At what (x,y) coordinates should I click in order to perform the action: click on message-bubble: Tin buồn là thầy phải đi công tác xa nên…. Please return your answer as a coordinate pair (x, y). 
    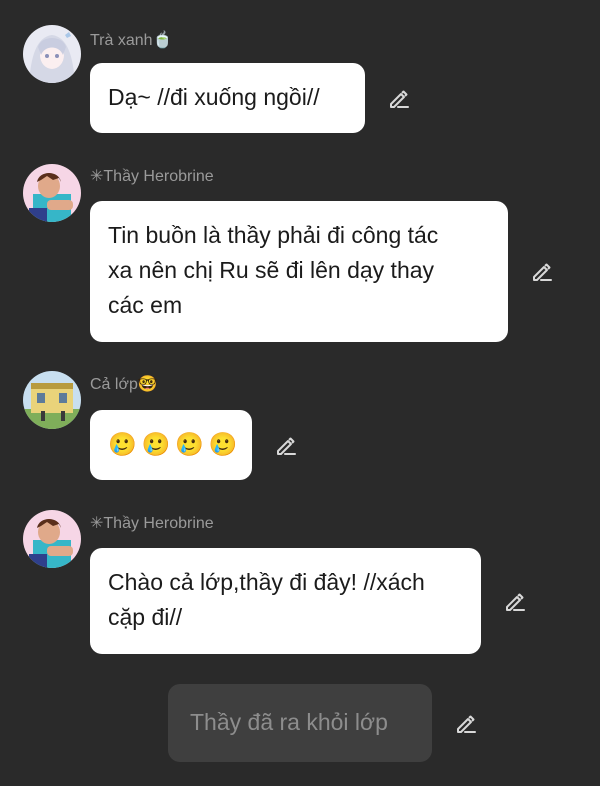
    Looking at the image, I should click on (299, 271).